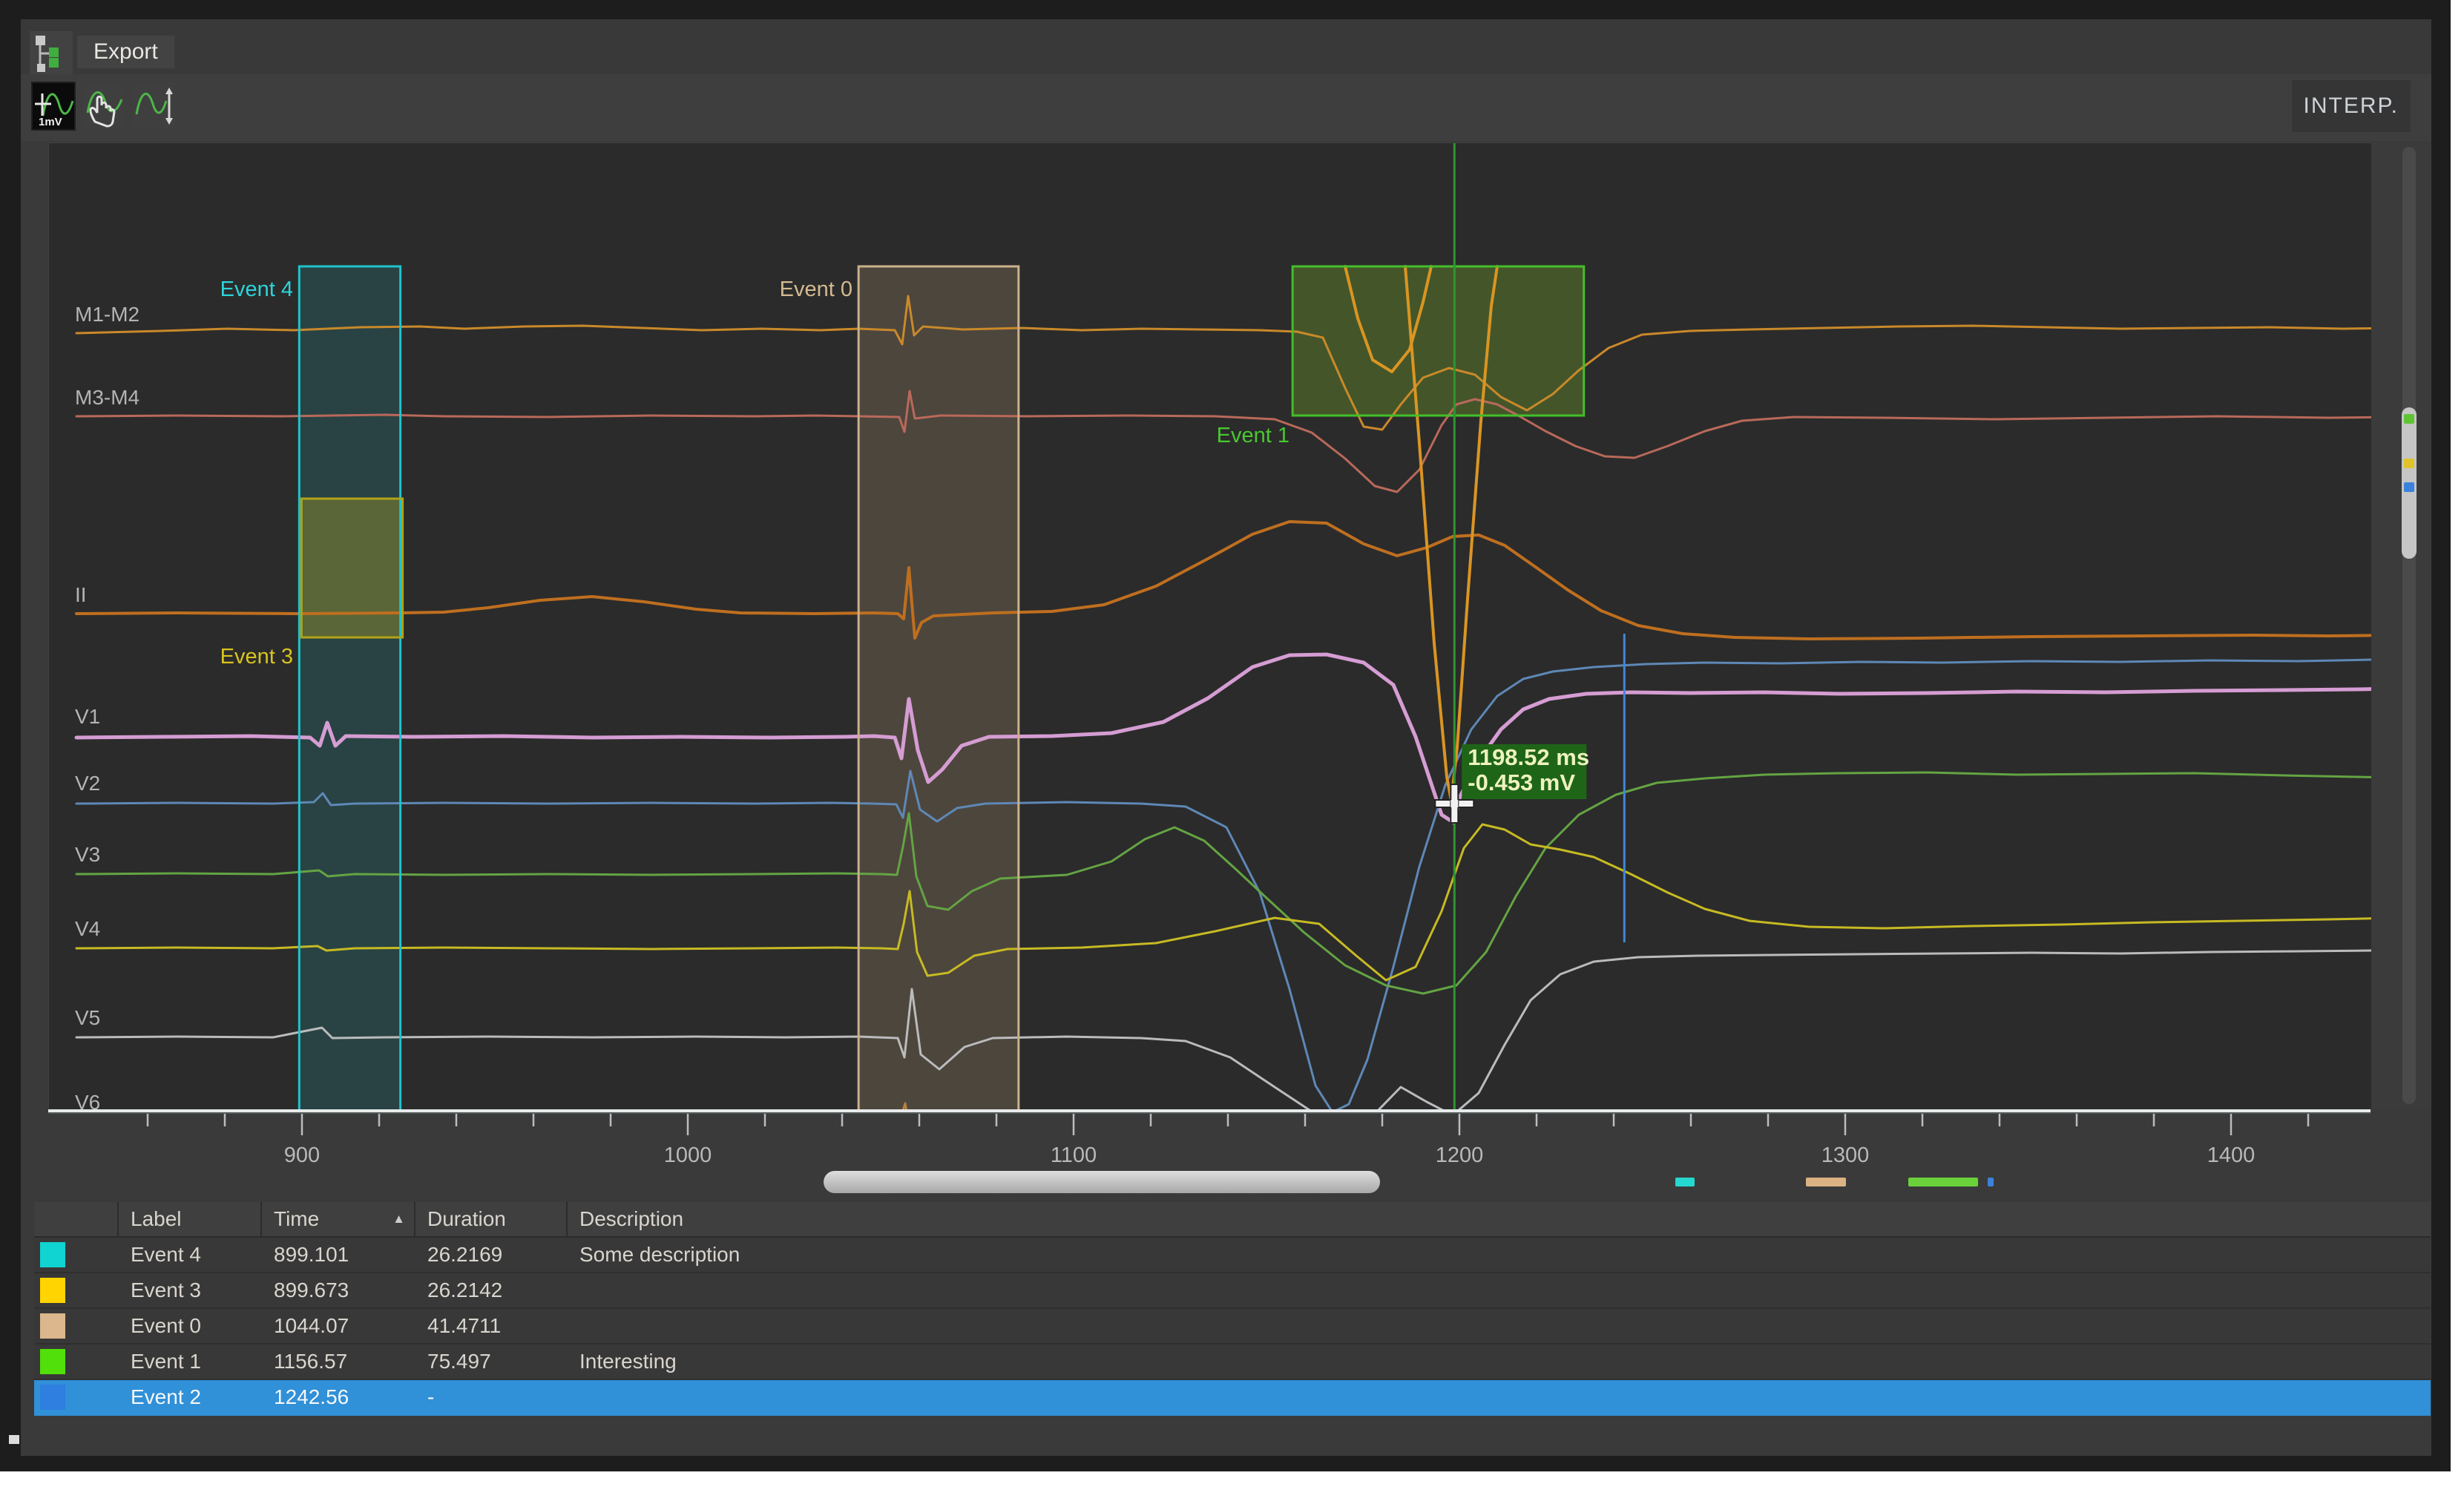 The width and height of the screenshot is (2464, 1487). What do you see at coordinates (14, 1439) in the screenshot?
I see `resize-grip` at bounding box center [14, 1439].